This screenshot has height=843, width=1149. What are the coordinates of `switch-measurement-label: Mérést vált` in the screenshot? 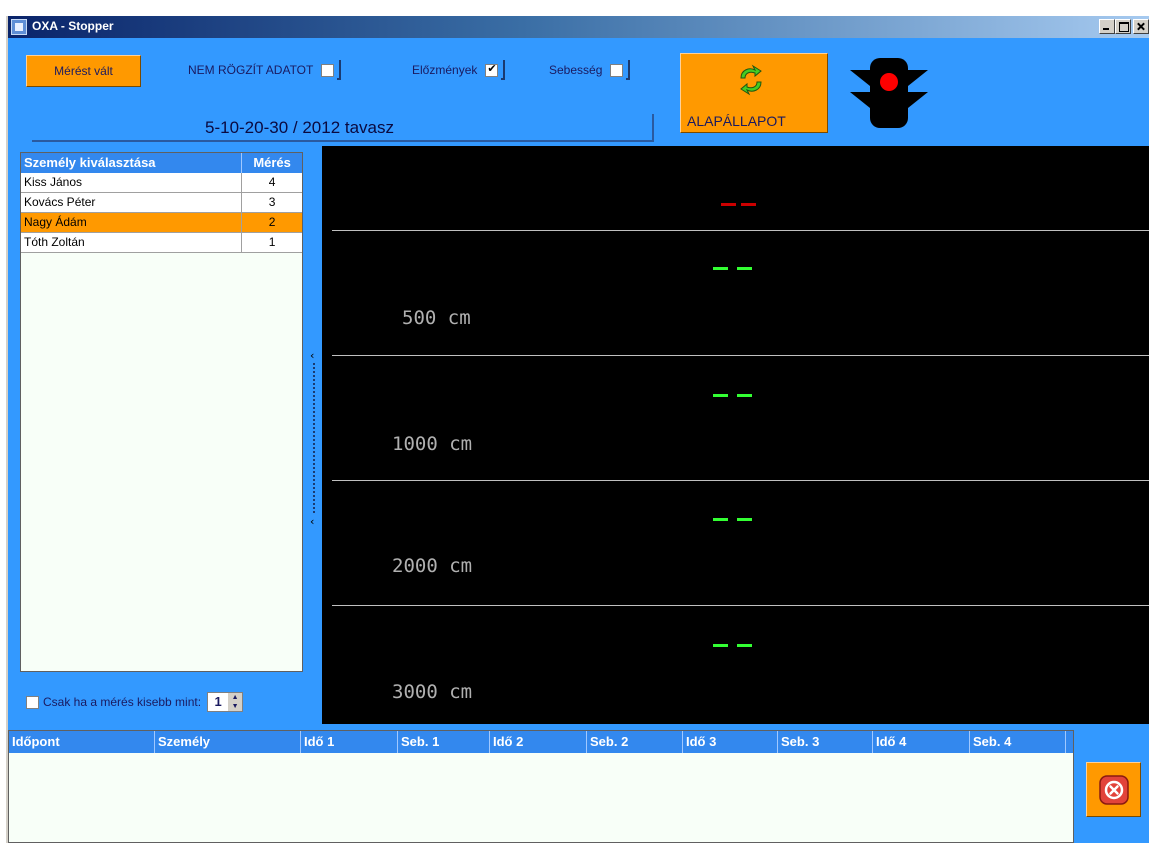 It's located at (83, 71).